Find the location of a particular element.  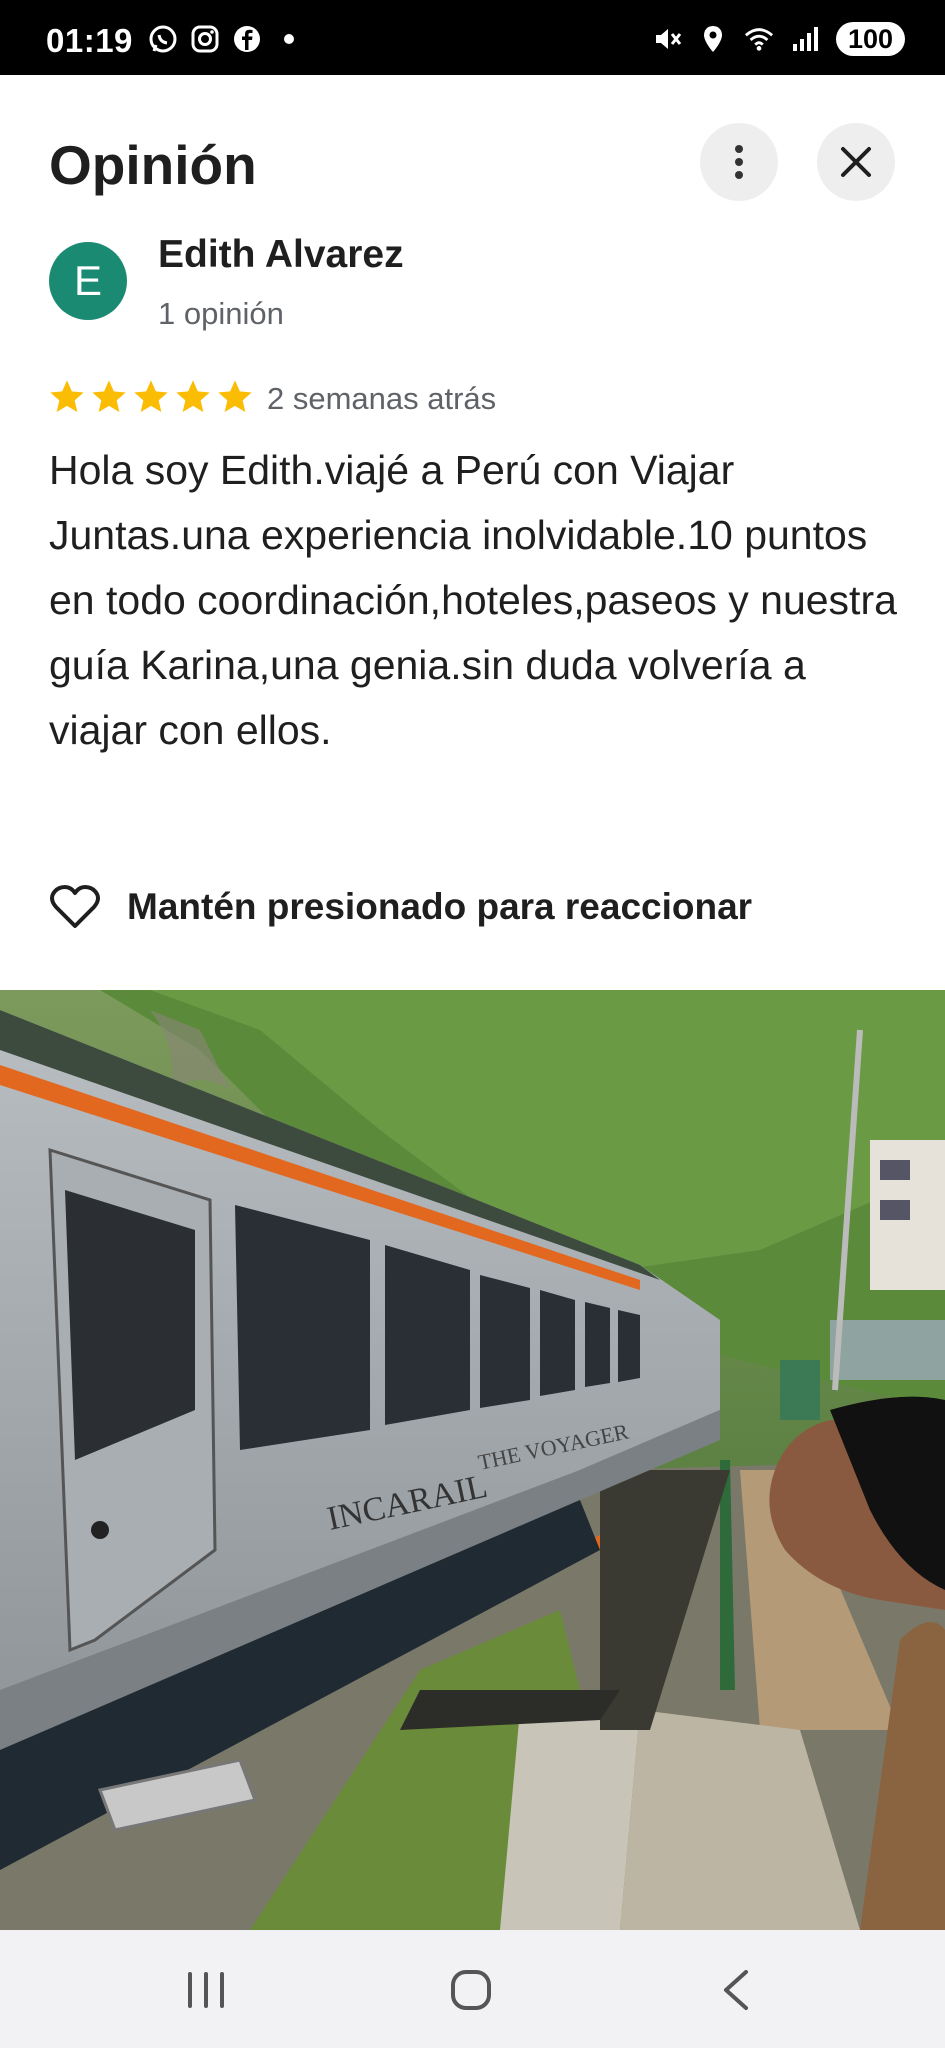

whatsapp-icon is located at coordinates (163, 39).